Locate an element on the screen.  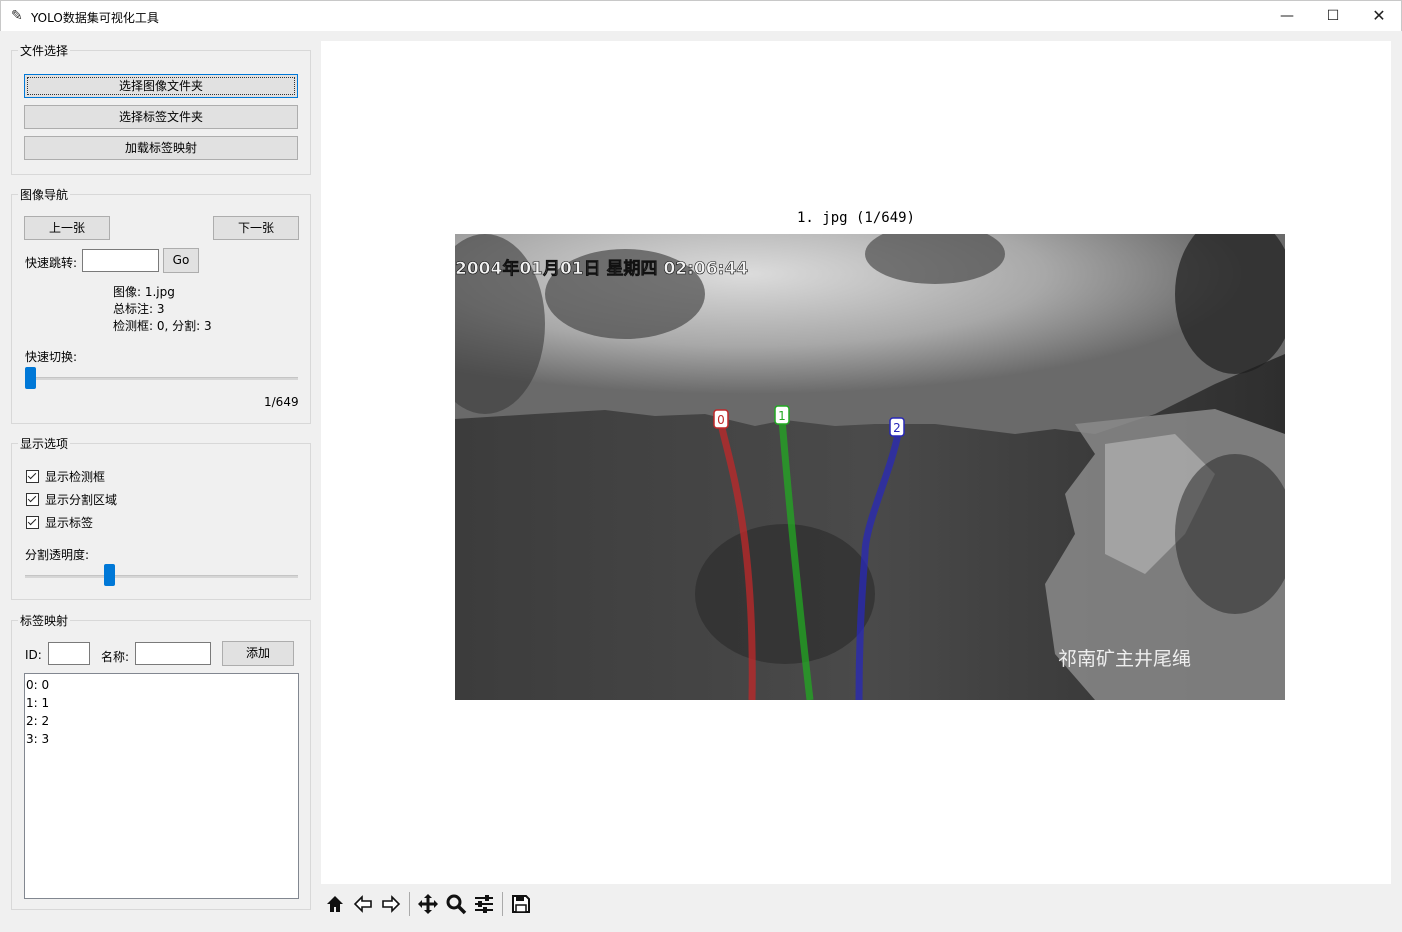
id-label: ID: is located at coordinates (33, 655).